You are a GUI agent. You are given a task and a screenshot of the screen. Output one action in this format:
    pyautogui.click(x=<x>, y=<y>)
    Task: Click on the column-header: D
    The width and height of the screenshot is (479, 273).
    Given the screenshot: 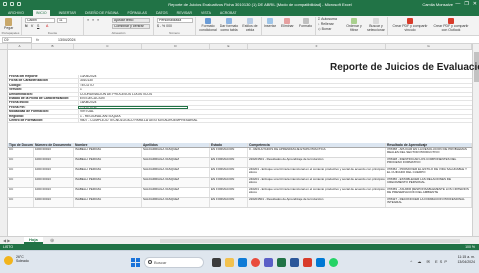 What is the action you would take?
    pyautogui.click(x=176, y=46)
    